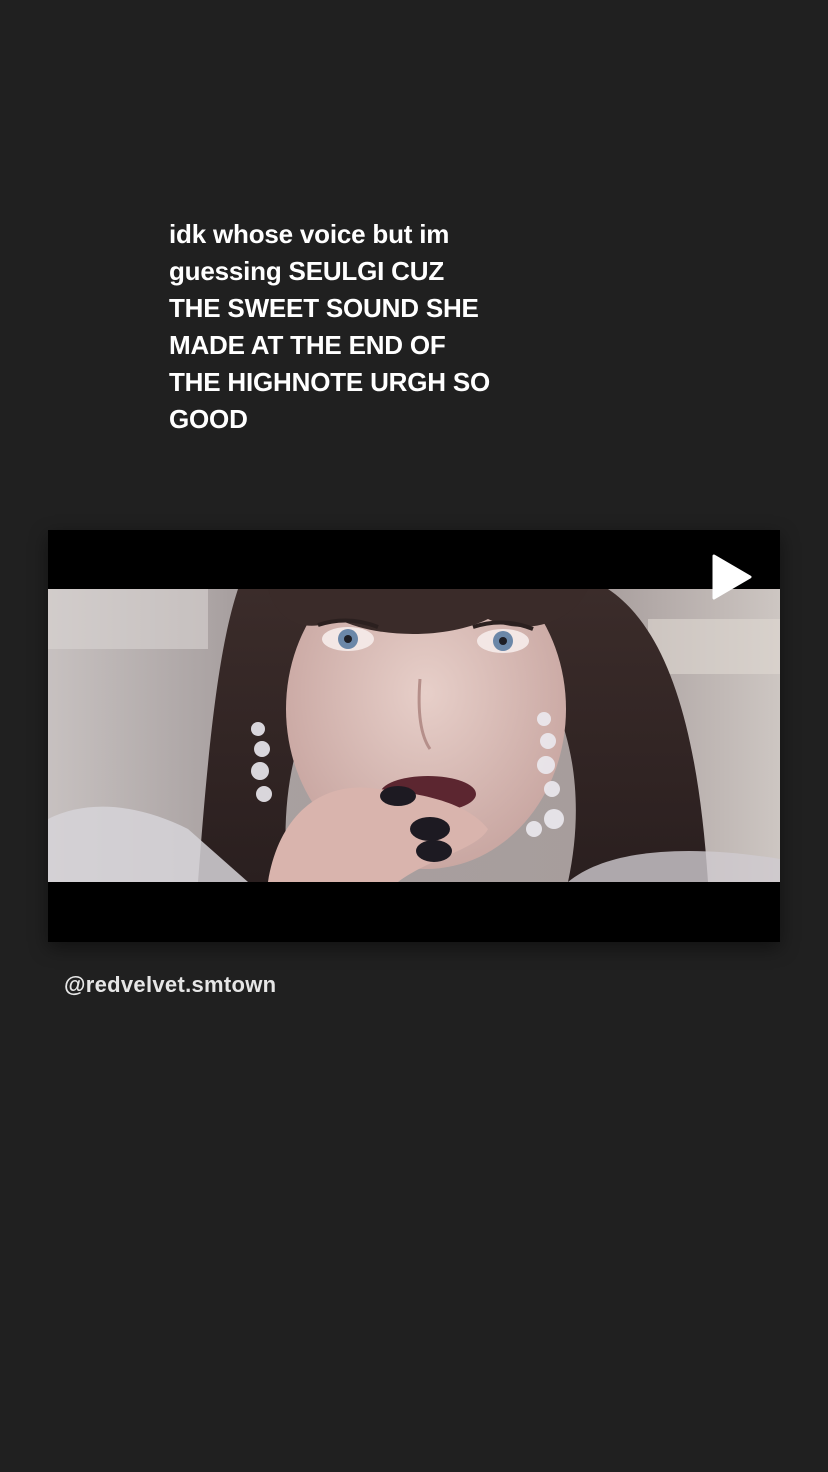 This screenshot has height=1472, width=828. What do you see at coordinates (330, 382) in the screenshot?
I see `caption-line: THE HIGHNOTE URGH SO` at bounding box center [330, 382].